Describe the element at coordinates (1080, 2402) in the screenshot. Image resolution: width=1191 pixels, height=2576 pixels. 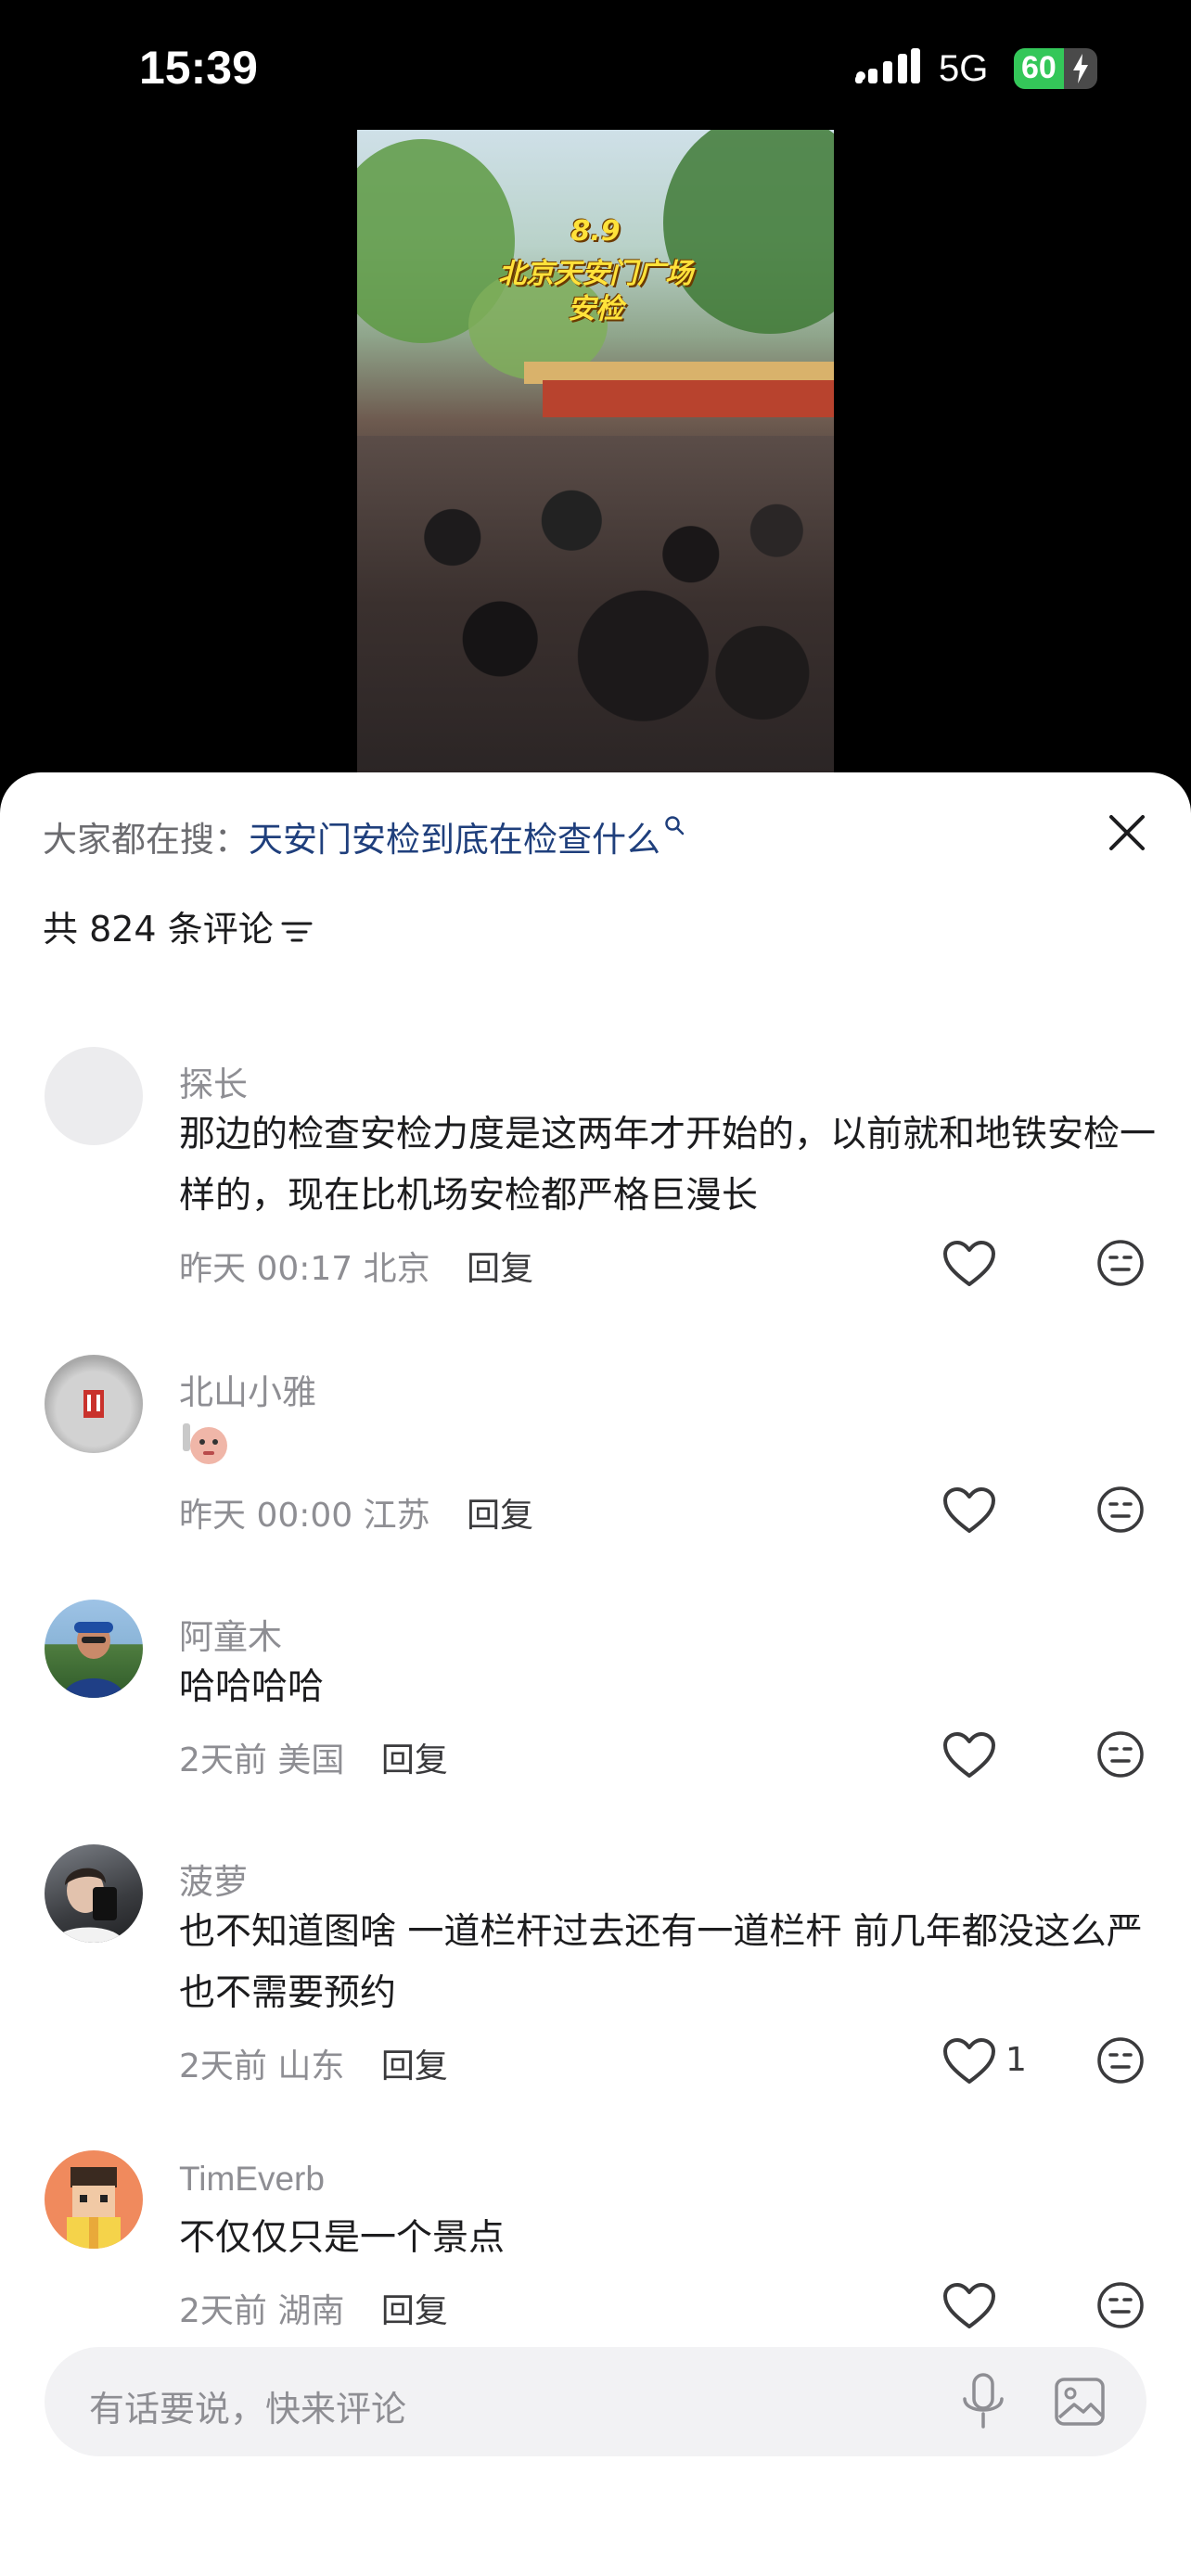
I see `image-picker-icon` at that location.